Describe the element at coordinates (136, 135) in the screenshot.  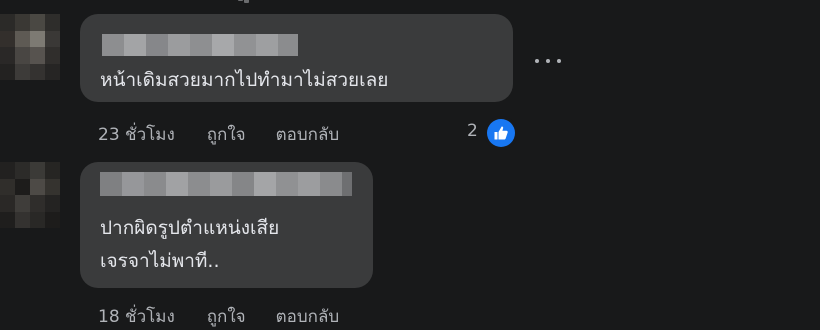
I see `comment-timestamp: 23 ชั่วโมง` at that location.